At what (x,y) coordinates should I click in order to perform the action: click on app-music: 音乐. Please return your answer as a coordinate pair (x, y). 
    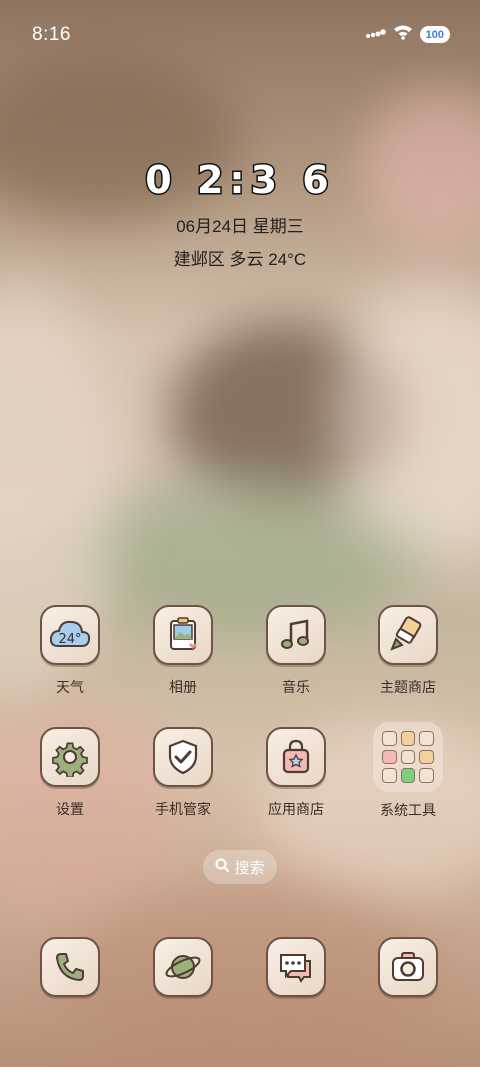
    Looking at the image, I should click on (296, 651).